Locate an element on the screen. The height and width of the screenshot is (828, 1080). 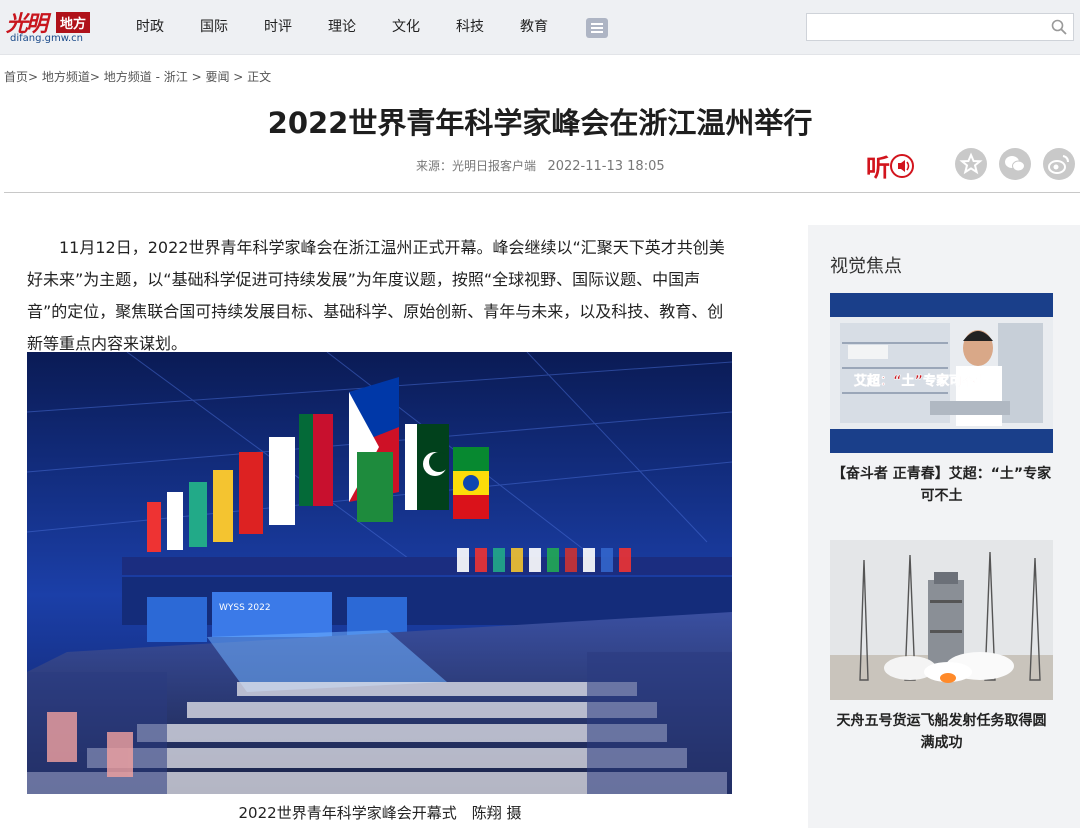
search-icon is located at coordinates (1059, 27).